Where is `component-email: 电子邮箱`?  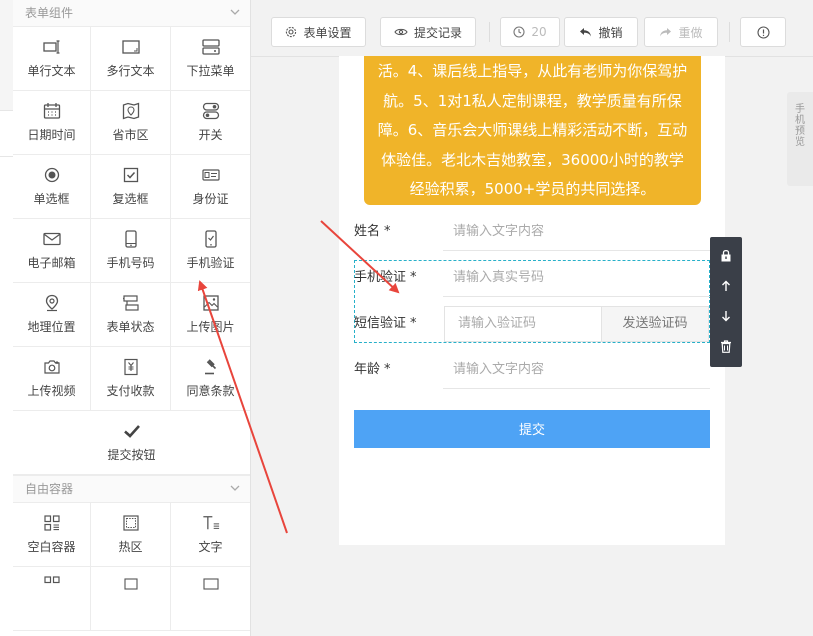
component-email: 电子邮箱 is located at coordinates (52, 251).